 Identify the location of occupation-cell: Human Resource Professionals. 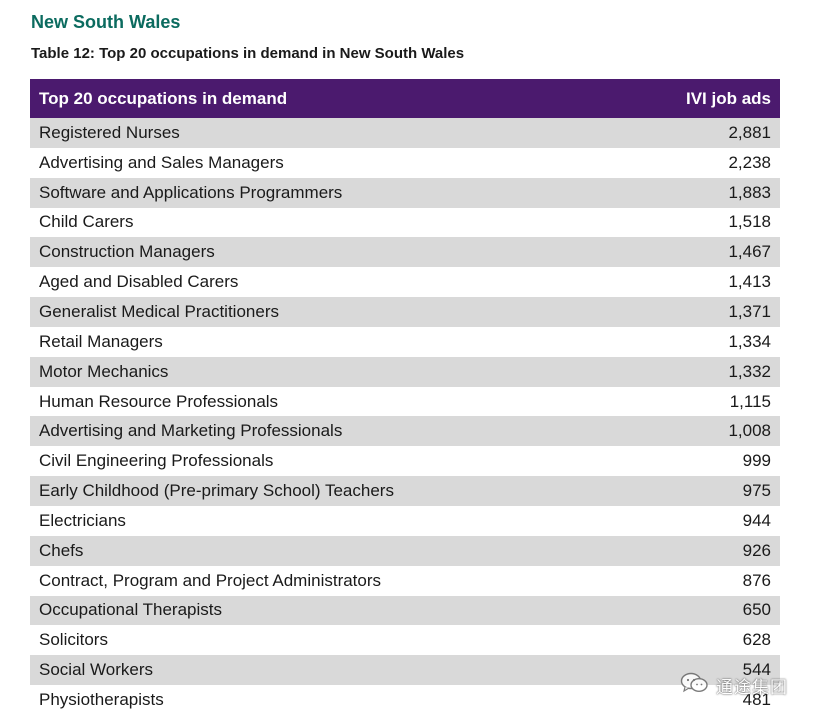
(159, 401).